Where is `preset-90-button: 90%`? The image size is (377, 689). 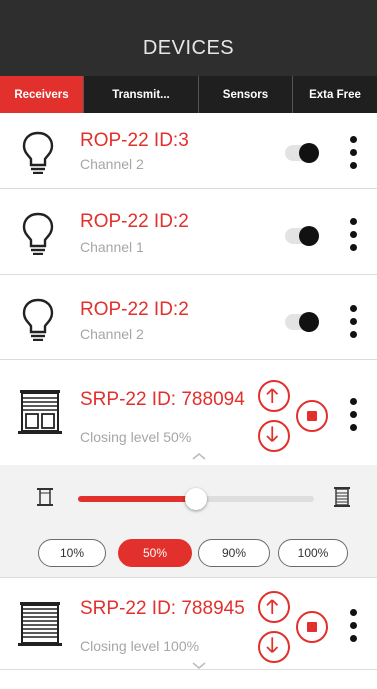 preset-90-button: 90% is located at coordinates (234, 553).